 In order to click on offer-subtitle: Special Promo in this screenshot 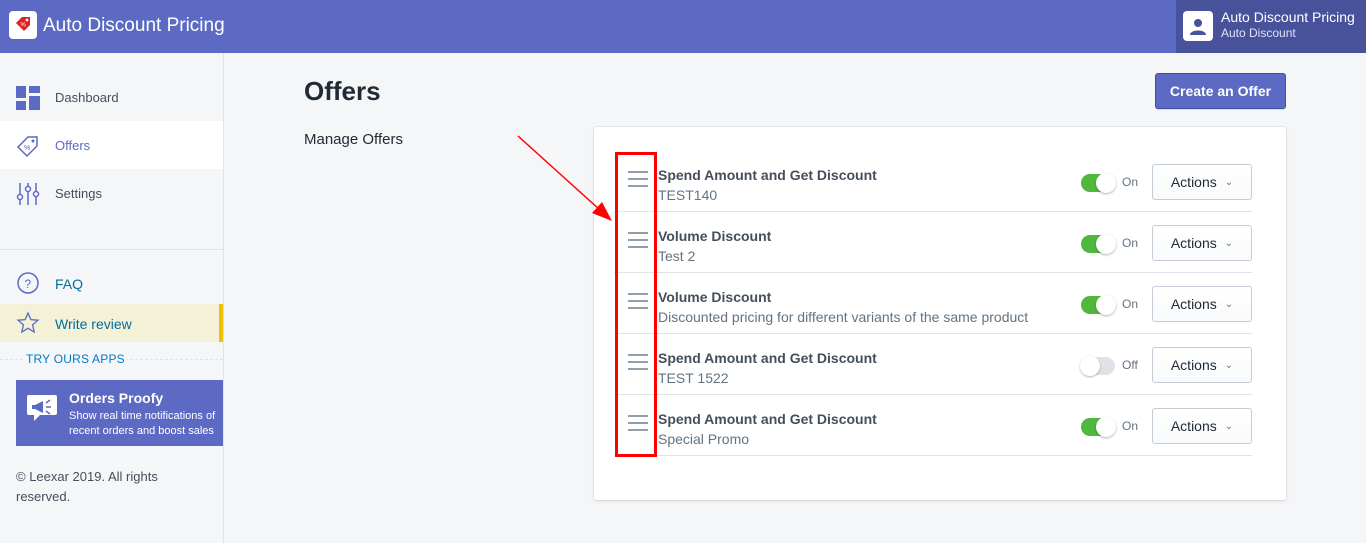, I will do `click(704, 439)`.